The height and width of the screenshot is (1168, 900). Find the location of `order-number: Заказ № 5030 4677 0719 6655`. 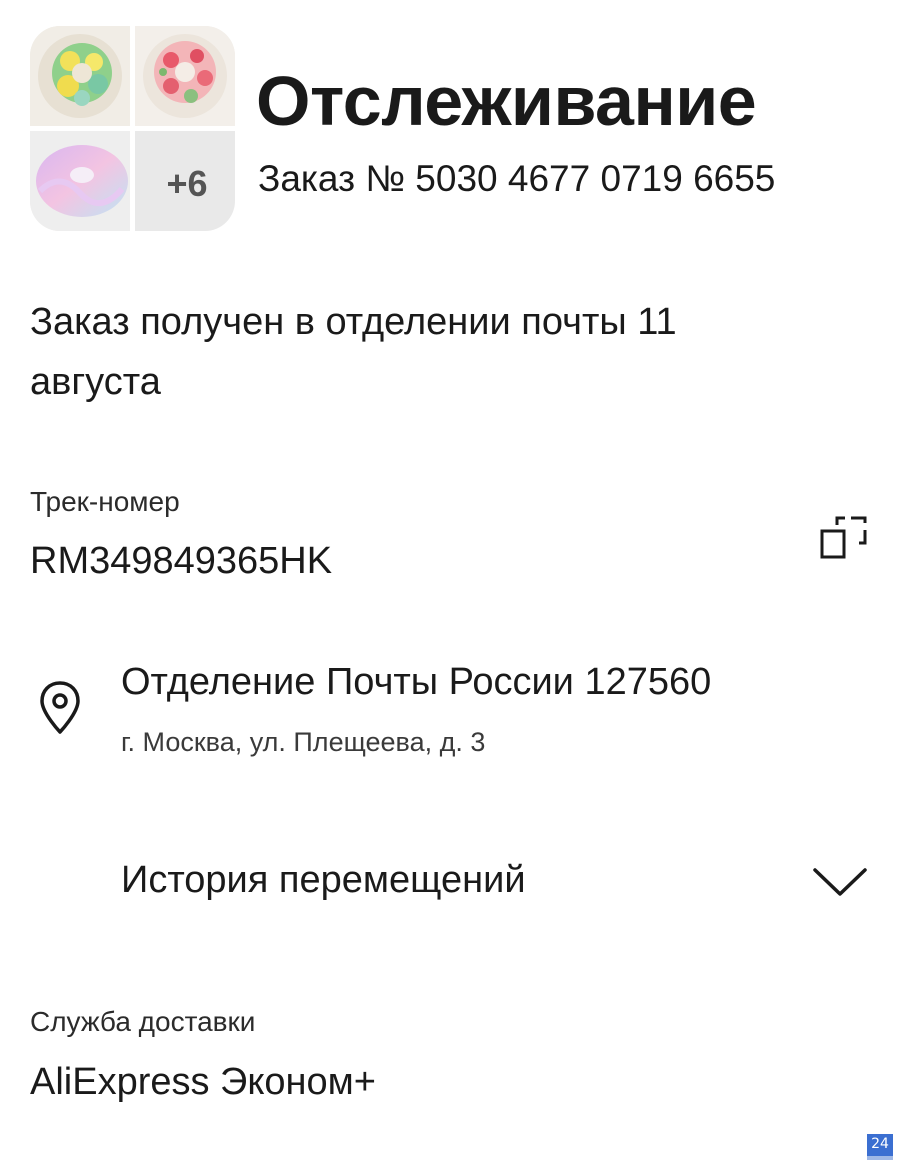

order-number: Заказ № 5030 4677 0719 6655 is located at coordinates (517, 178).